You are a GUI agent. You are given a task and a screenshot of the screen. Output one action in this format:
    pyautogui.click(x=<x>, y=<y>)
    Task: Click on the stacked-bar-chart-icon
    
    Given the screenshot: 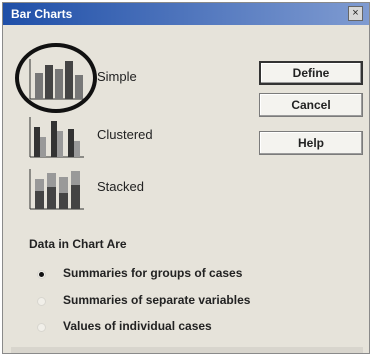 What is the action you would take?
    pyautogui.click(x=57, y=188)
    